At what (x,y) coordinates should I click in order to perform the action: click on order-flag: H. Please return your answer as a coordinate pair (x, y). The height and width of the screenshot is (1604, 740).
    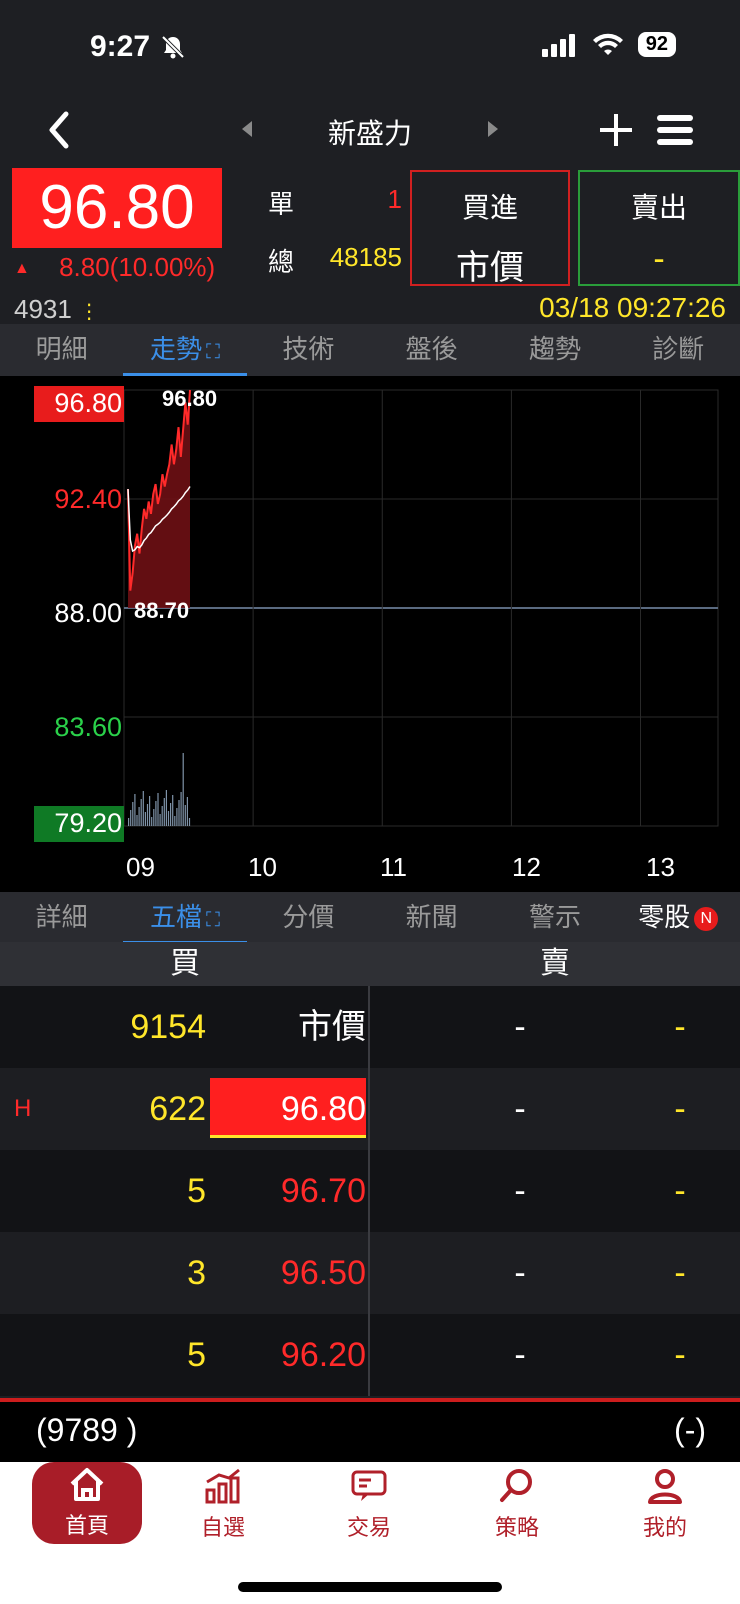
    Looking at the image, I should click on (23, 1108).